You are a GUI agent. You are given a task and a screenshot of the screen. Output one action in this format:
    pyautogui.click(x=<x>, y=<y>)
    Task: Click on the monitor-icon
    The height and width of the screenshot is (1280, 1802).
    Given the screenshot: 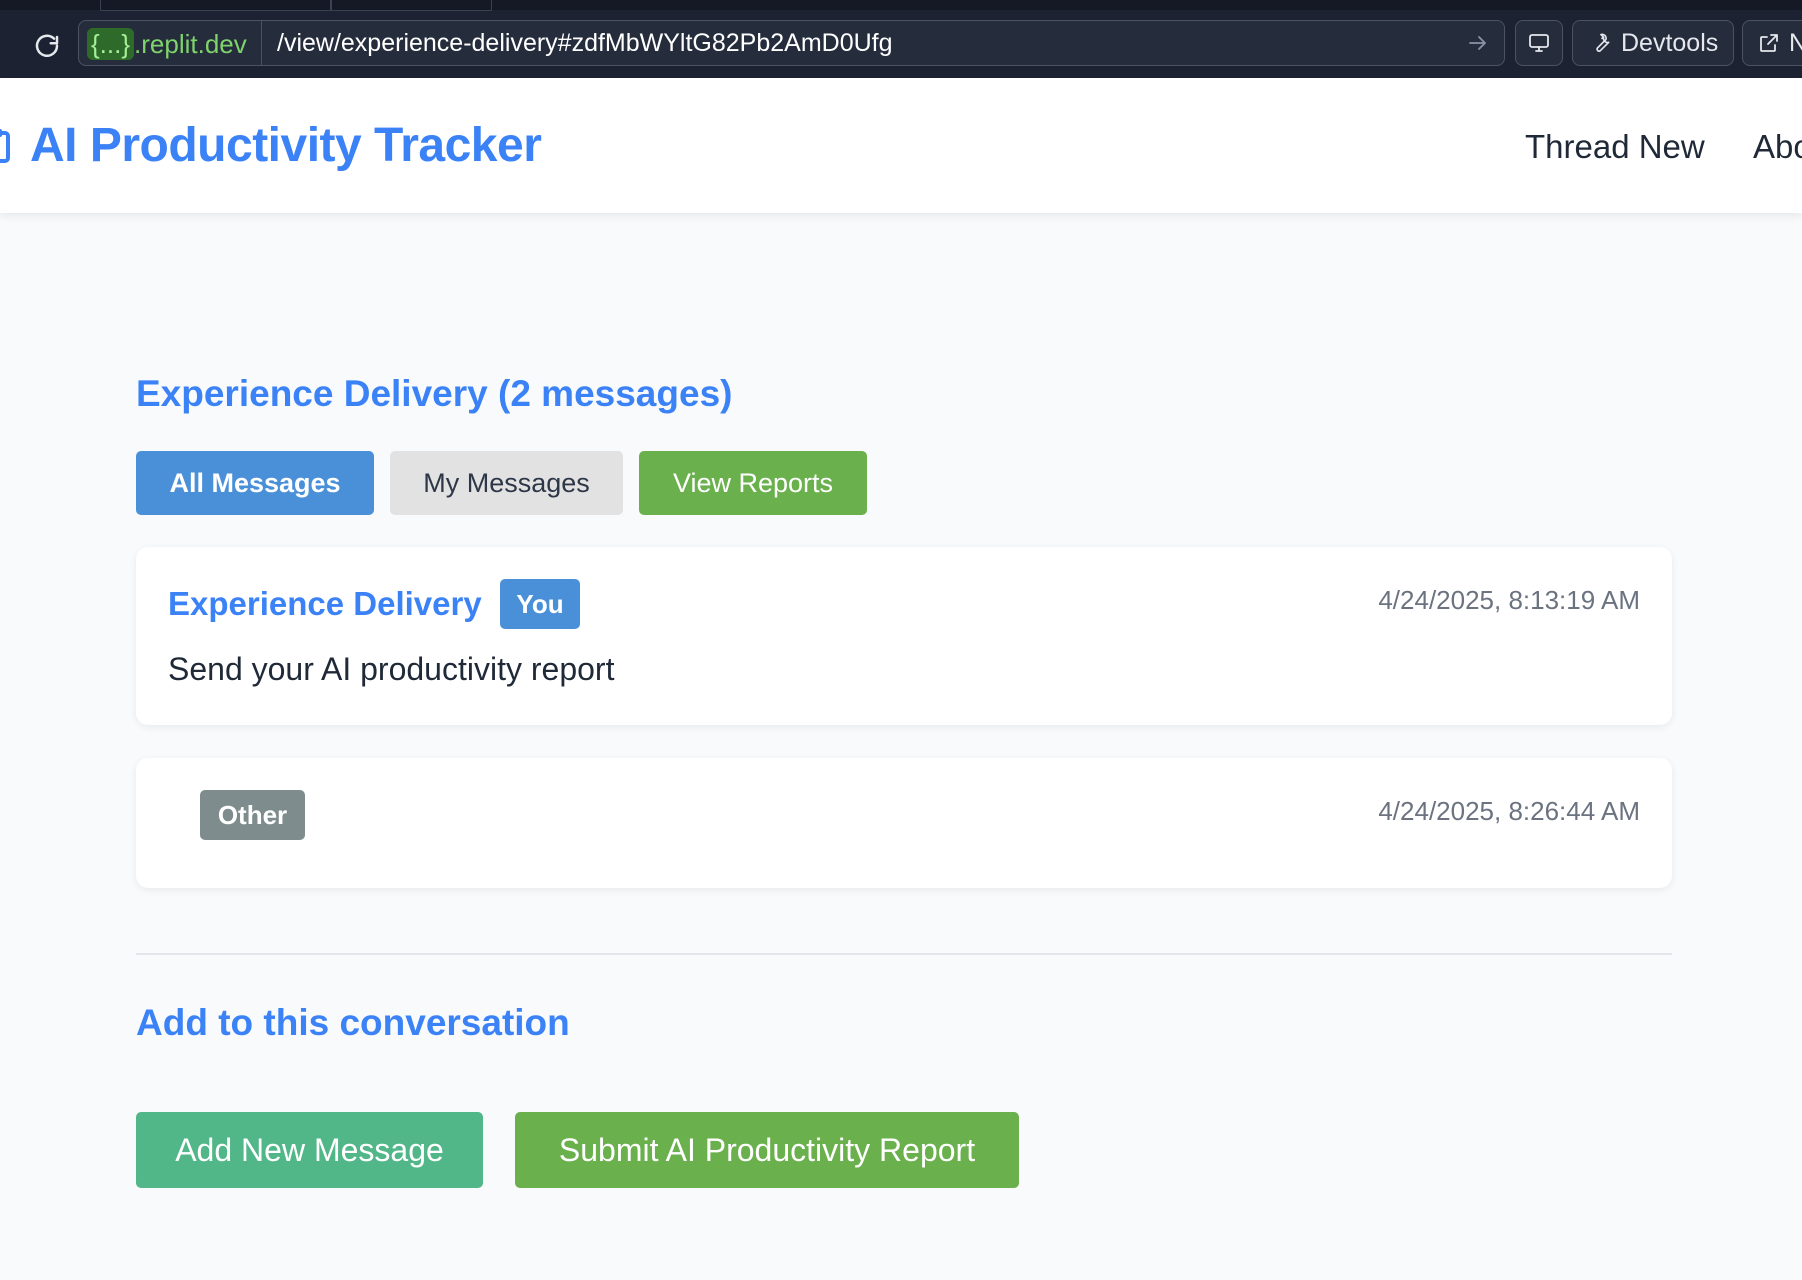 What is the action you would take?
    pyautogui.click(x=1539, y=43)
    